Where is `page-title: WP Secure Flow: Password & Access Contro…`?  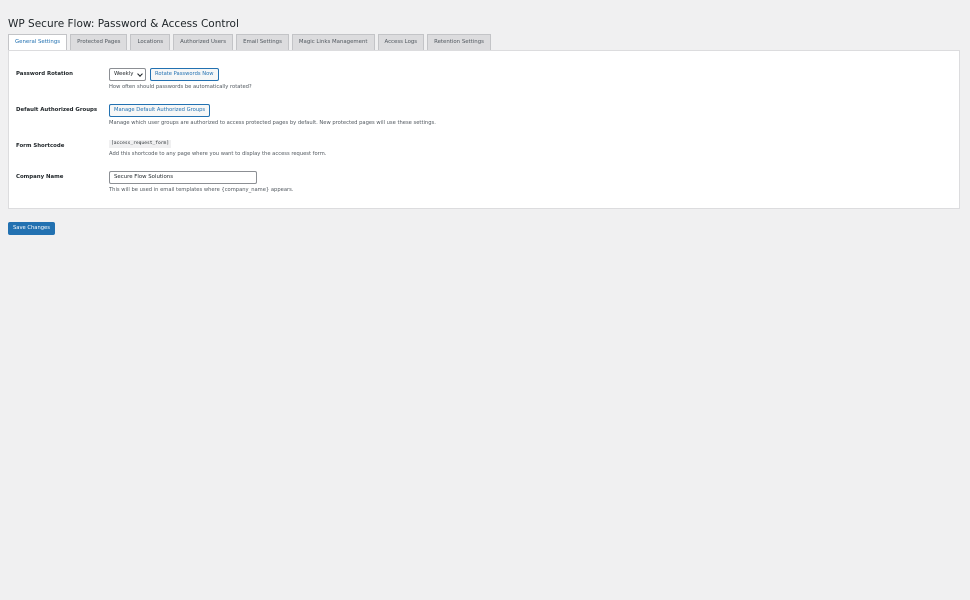 page-title: WP Secure Flow: Password & Access Contro… is located at coordinates (123, 24).